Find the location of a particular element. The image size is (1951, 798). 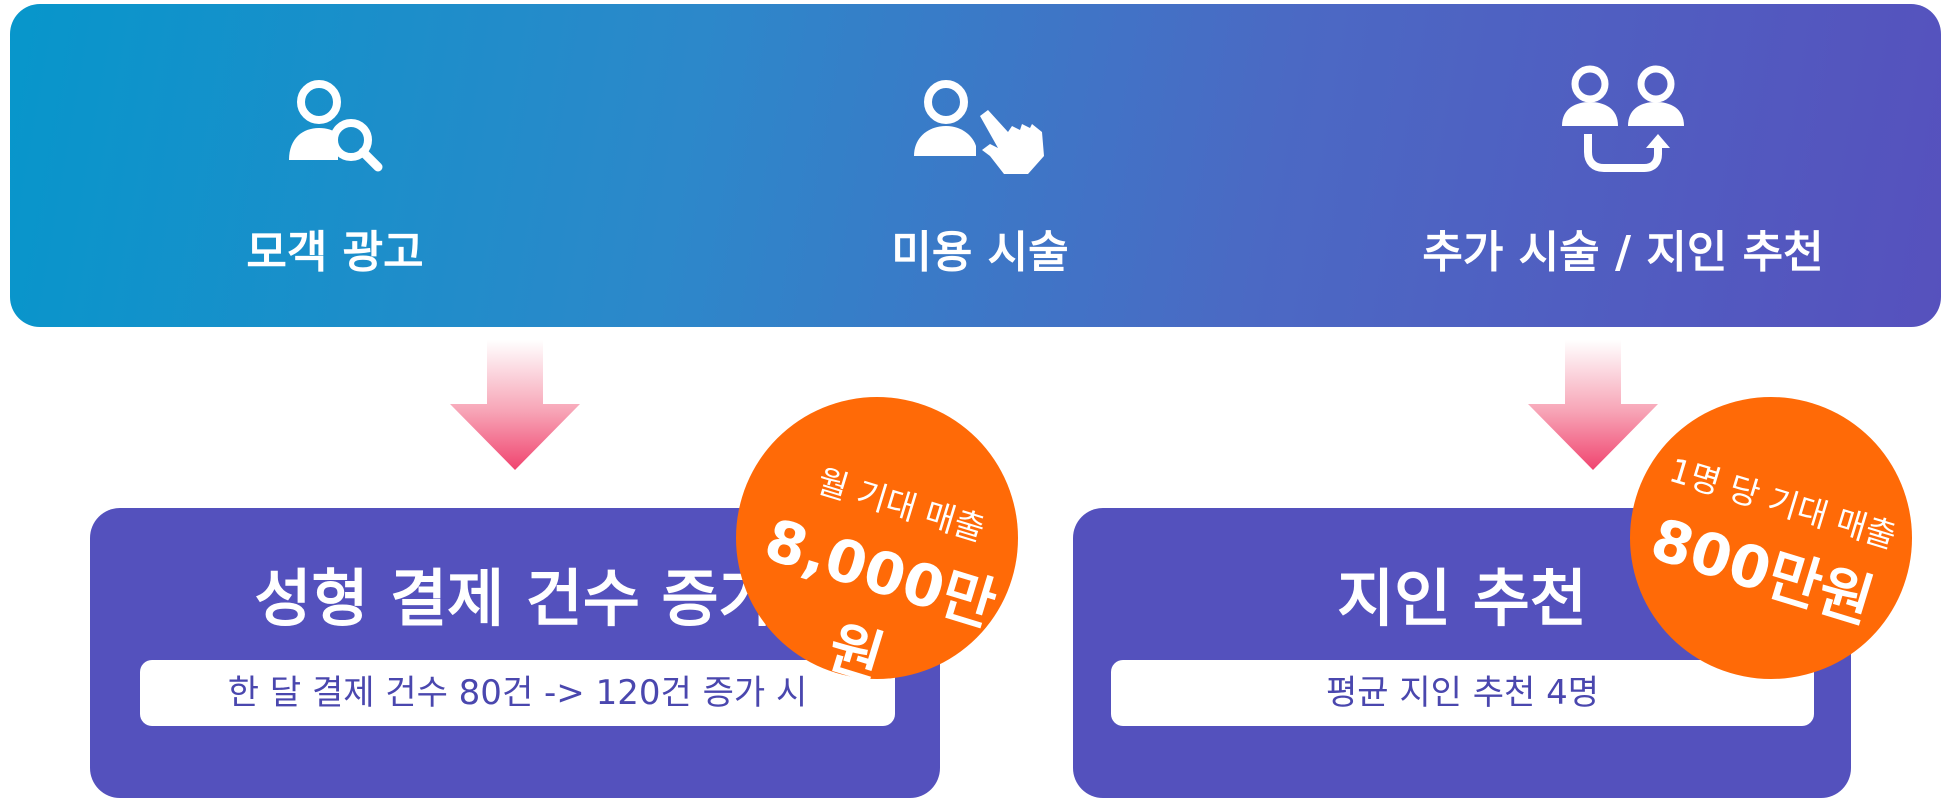

step-referral: 추가 시술 / 지인 추천 is located at coordinates (1623, 165).